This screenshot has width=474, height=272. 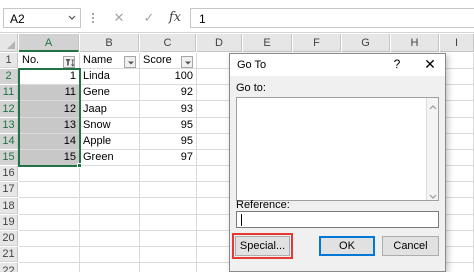 I want to click on cell-name: Apple, so click(x=110, y=142).